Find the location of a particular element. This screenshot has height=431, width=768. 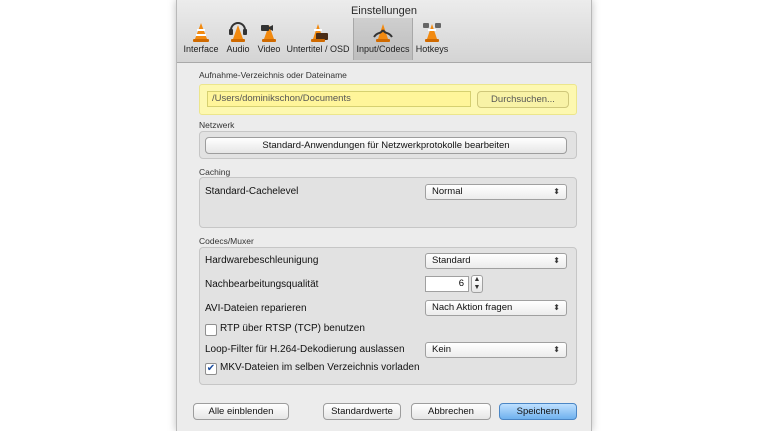

stepper-arrows-icon: ▲ ▼ is located at coordinates (477, 283).